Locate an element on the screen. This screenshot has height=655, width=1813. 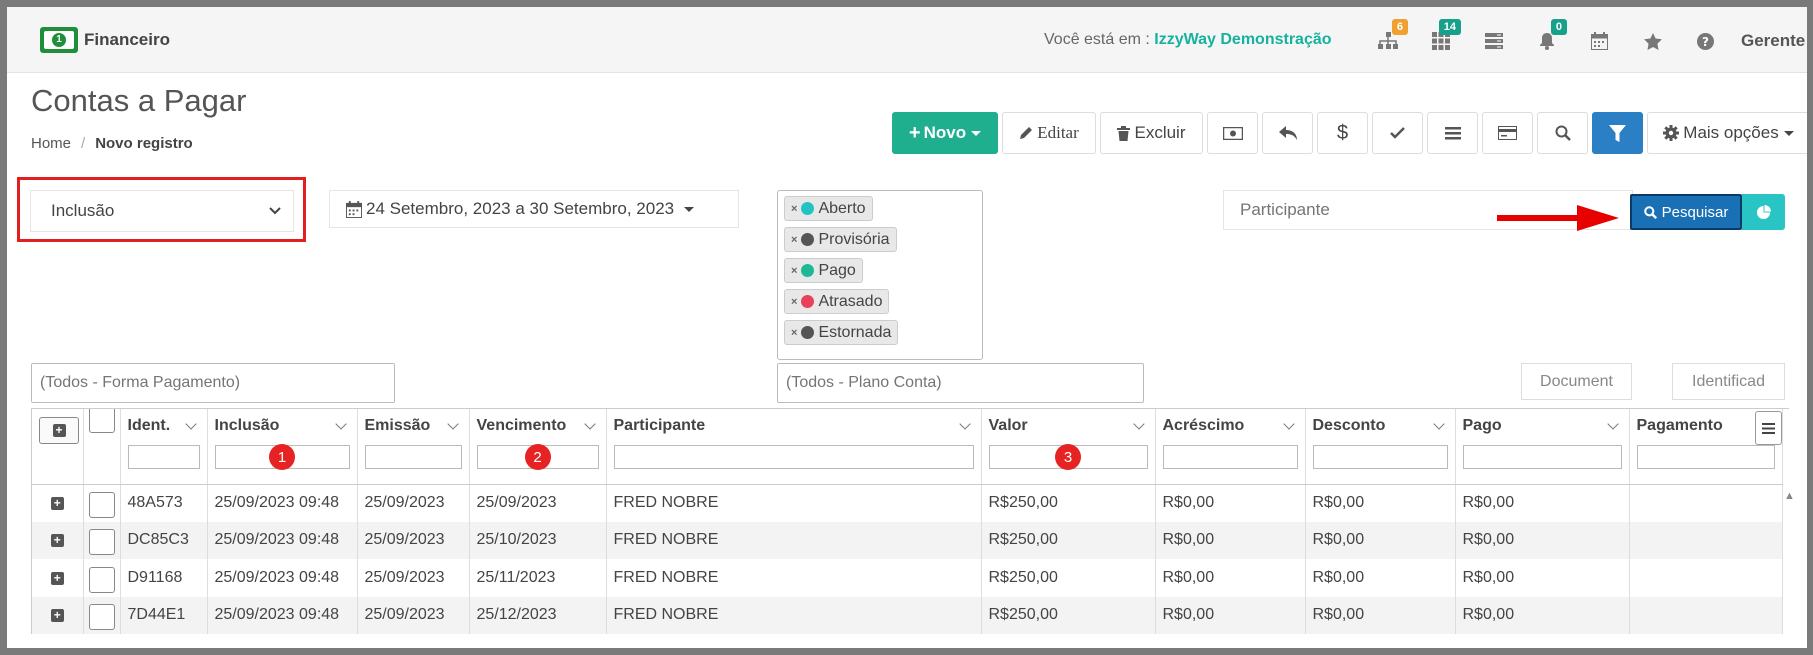
col-desconto: Desconto is located at coordinates (1380, 447).